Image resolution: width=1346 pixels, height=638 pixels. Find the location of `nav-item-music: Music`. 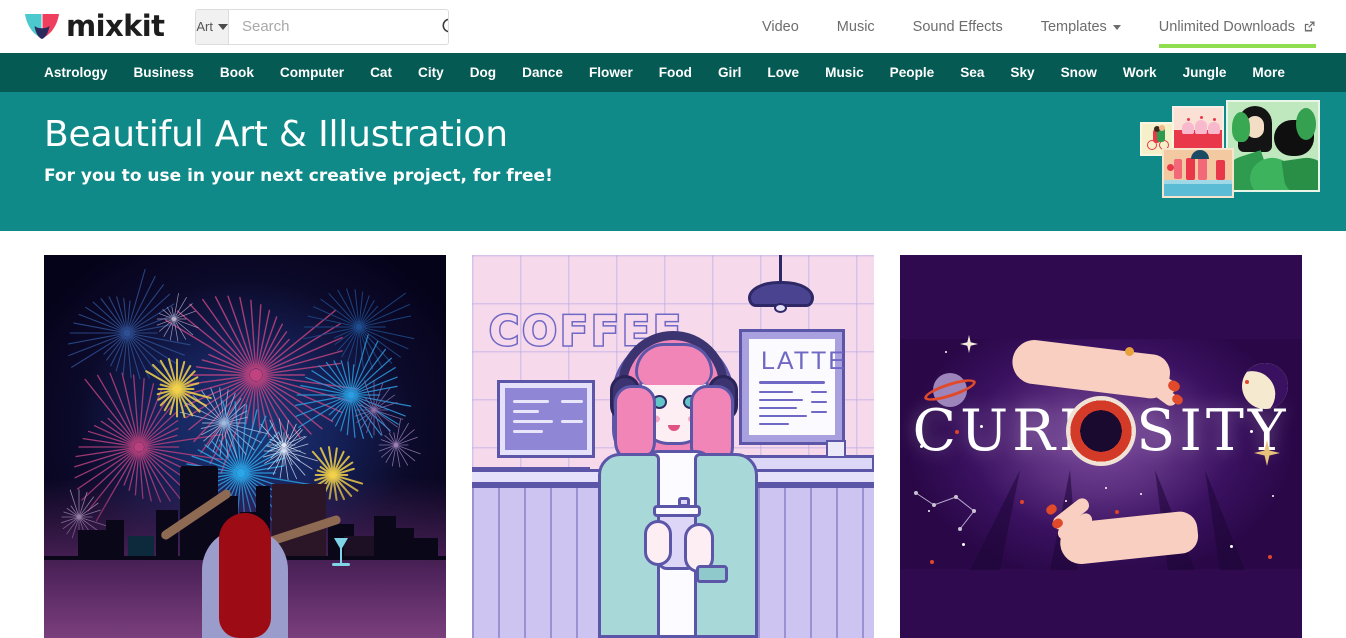

nav-item-music: Music is located at coordinates (856, 26).